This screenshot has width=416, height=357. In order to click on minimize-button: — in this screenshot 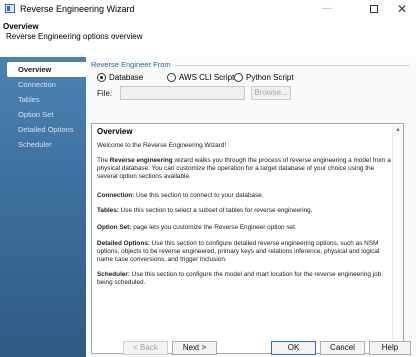, I will do `click(327, 9)`.